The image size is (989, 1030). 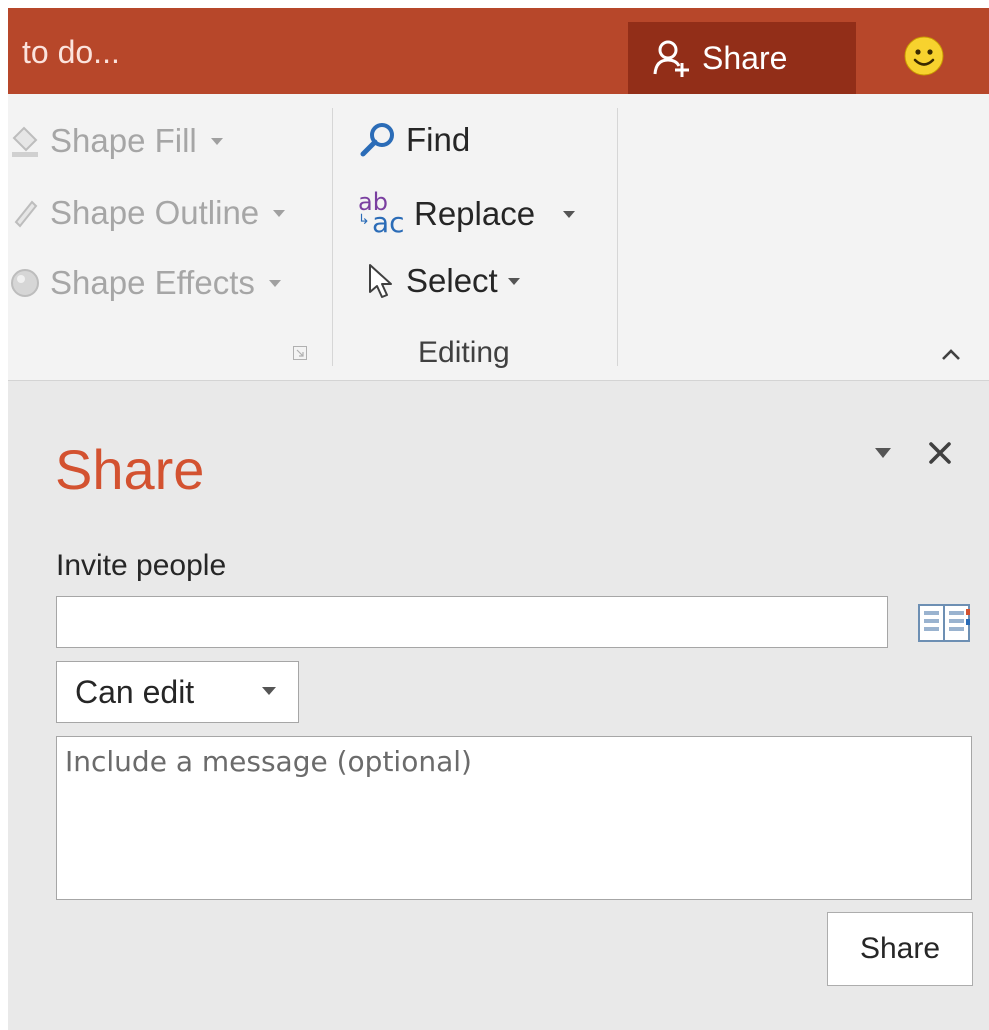 I want to click on title-bar: to do... Share, so click(x=498, y=51).